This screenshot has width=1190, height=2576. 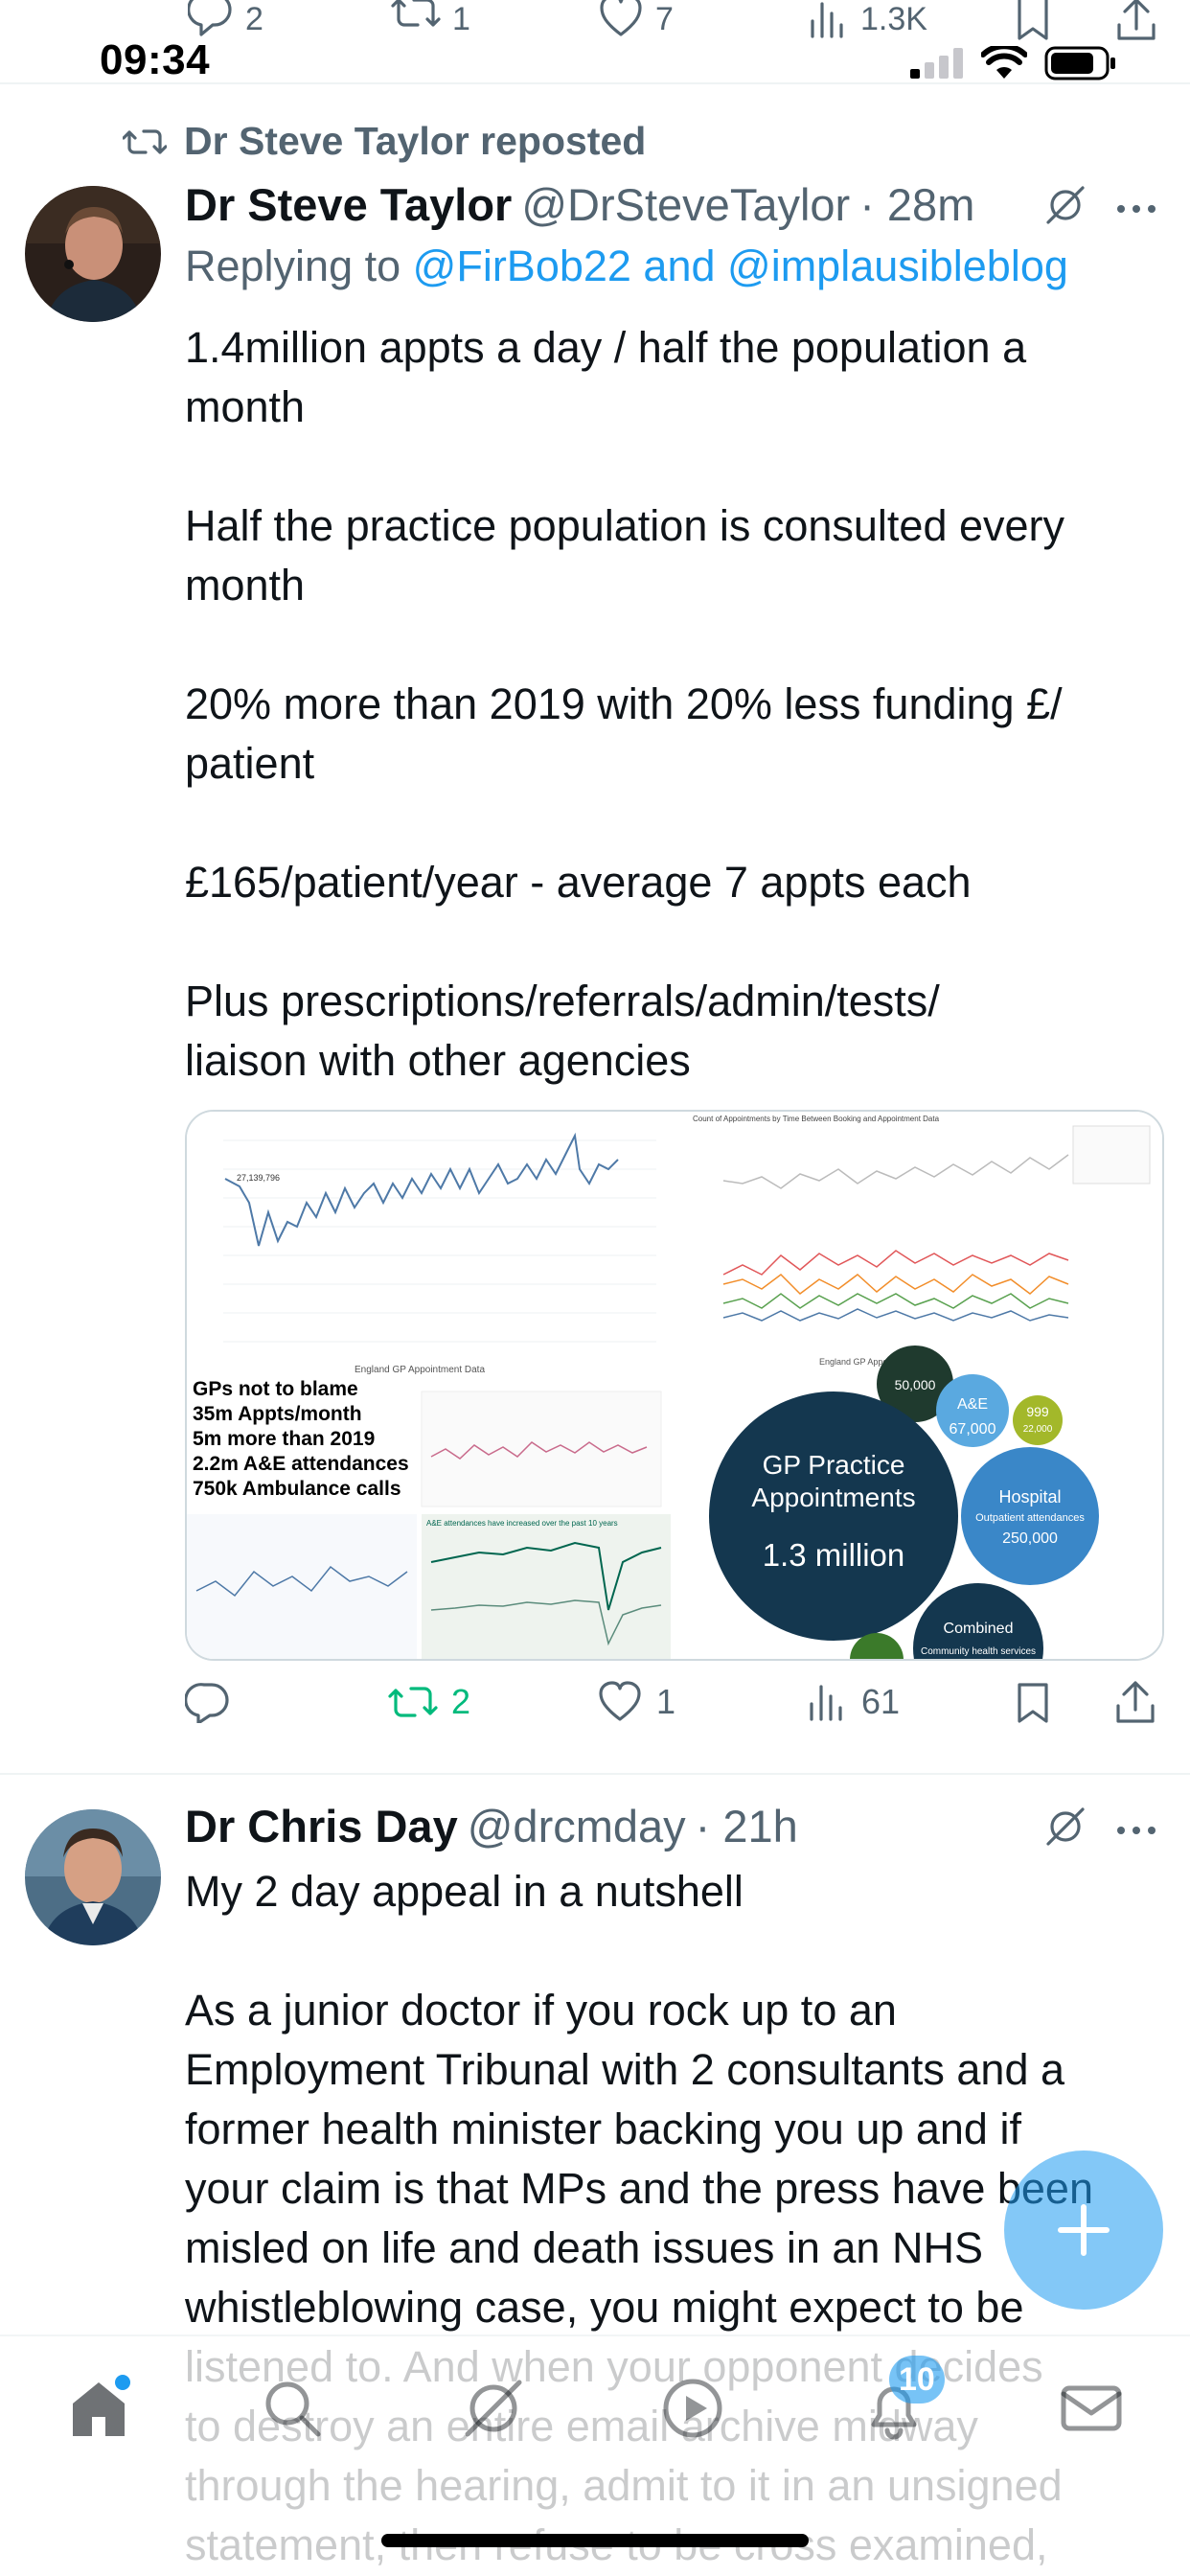 I want to click on compose-button, so click(x=1083, y=2230).